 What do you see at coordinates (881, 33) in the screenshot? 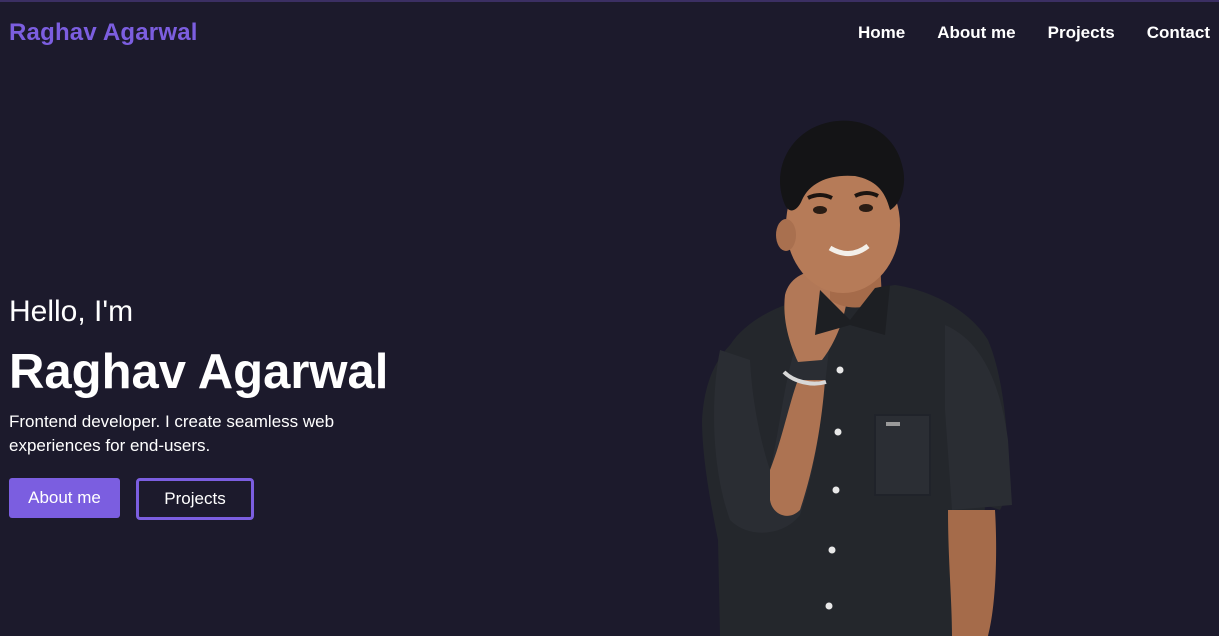
I see `nav-home-link: Home` at bounding box center [881, 33].